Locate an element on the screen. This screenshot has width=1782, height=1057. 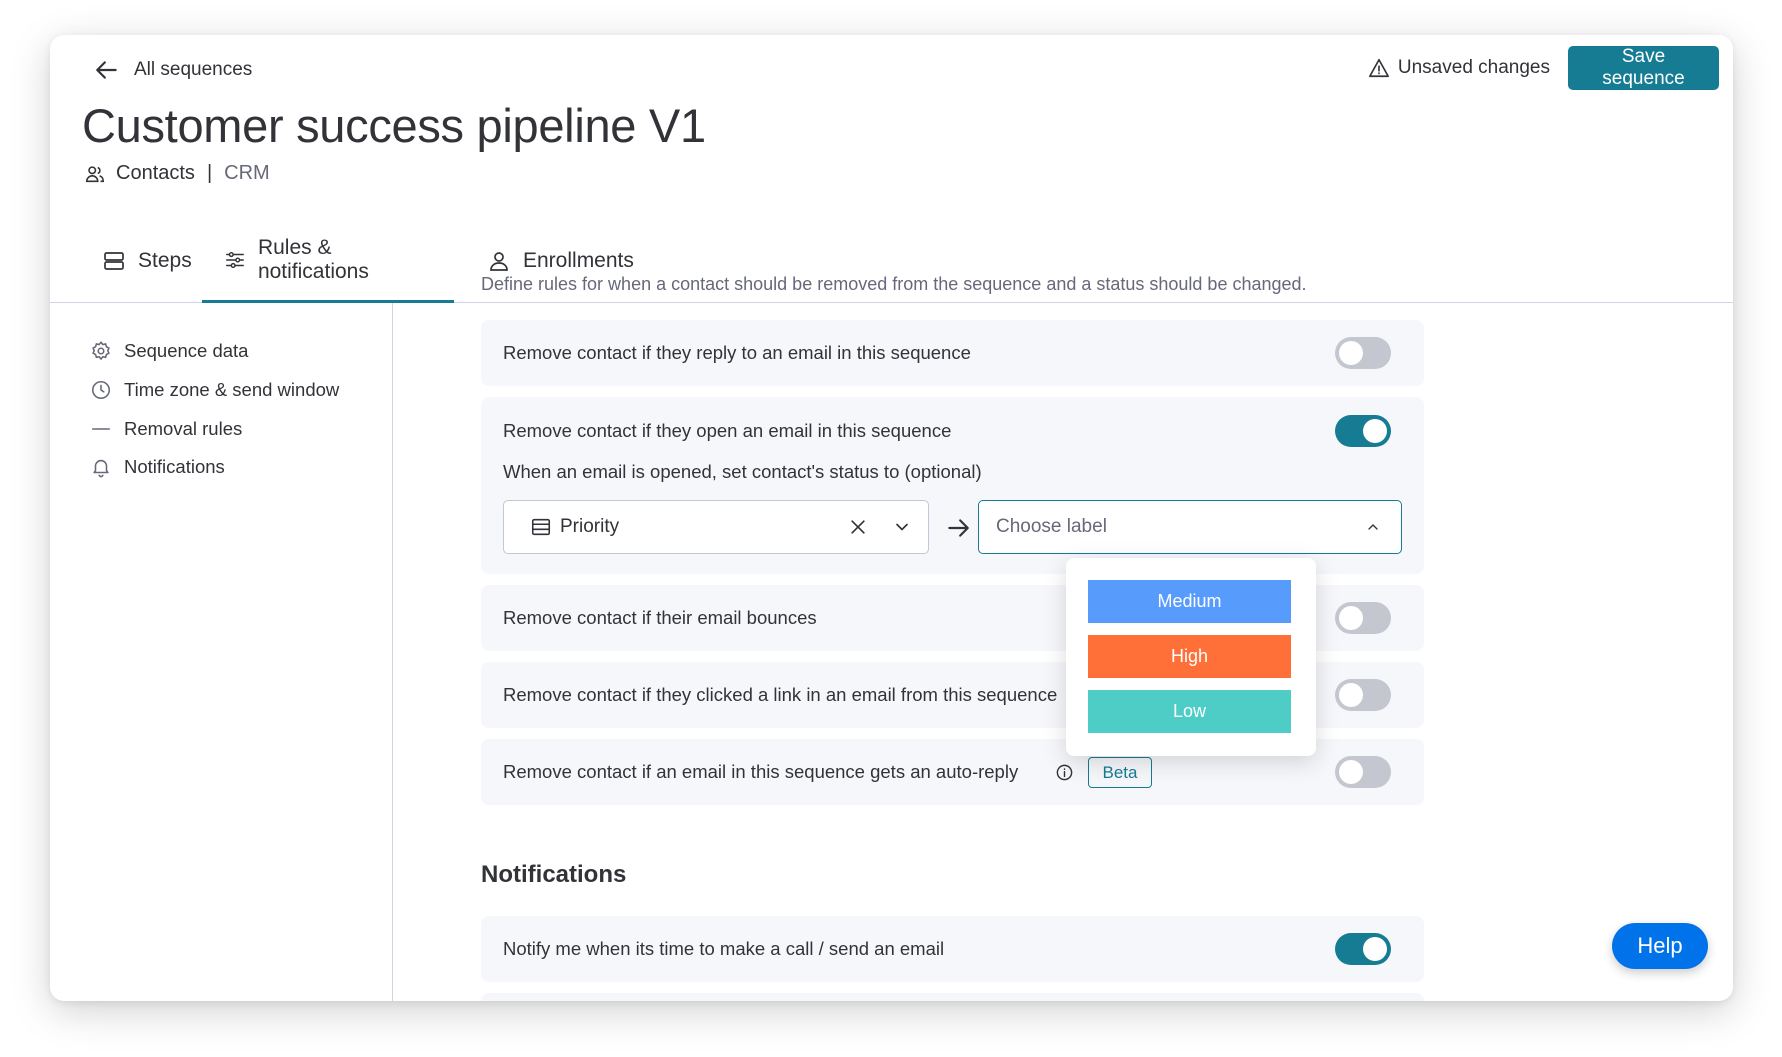
clock-icon is located at coordinates (101, 390).